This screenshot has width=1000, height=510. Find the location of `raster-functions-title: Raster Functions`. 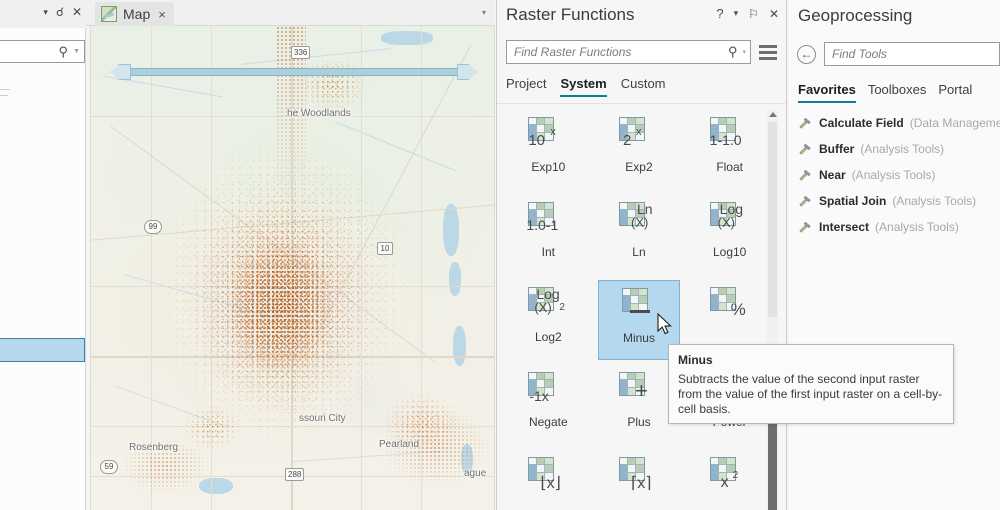

raster-functions-title: Raster Functions is located at coordinates (570, 14).